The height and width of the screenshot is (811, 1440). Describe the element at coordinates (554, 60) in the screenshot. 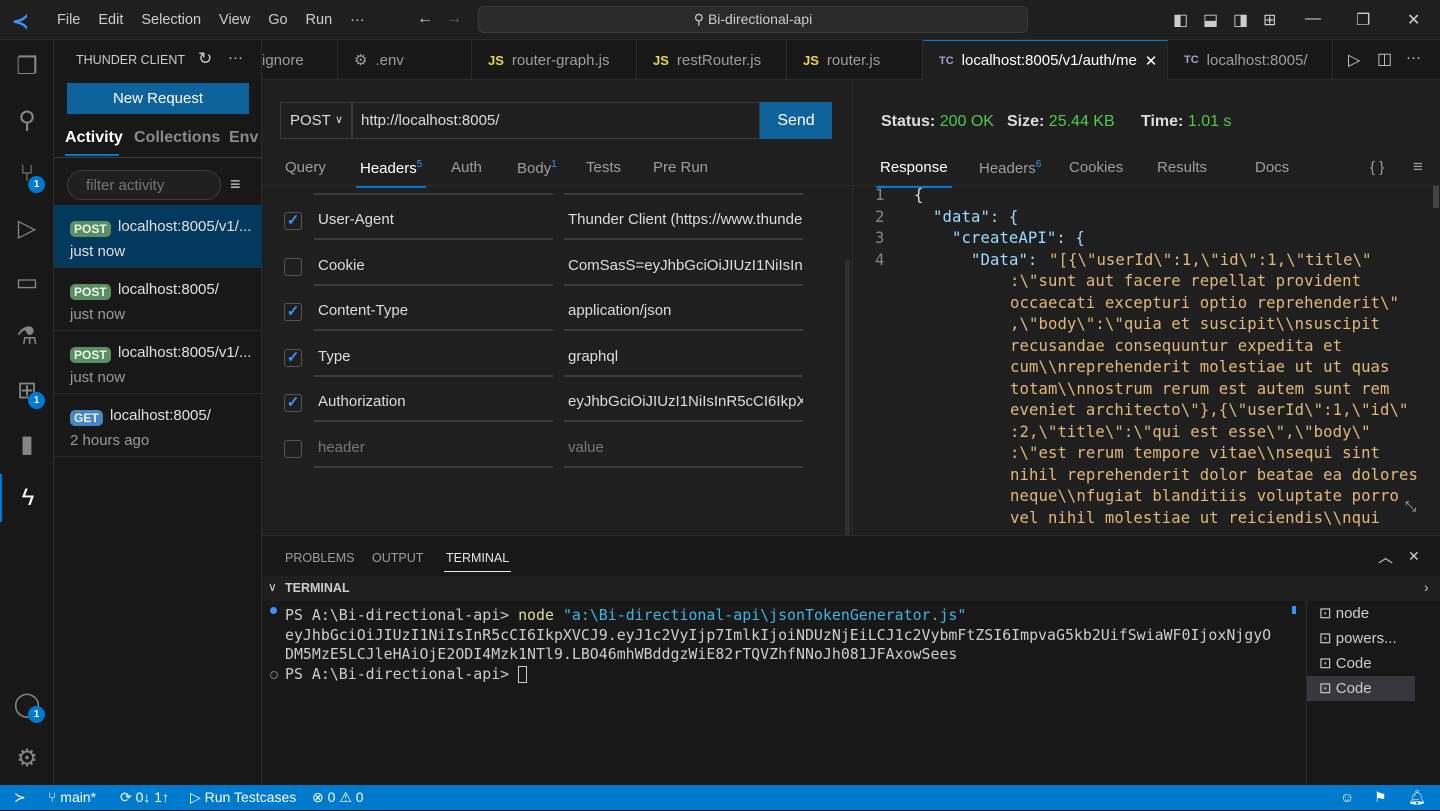

I see `tab-router-graph: JS router-graph.js` at that location.